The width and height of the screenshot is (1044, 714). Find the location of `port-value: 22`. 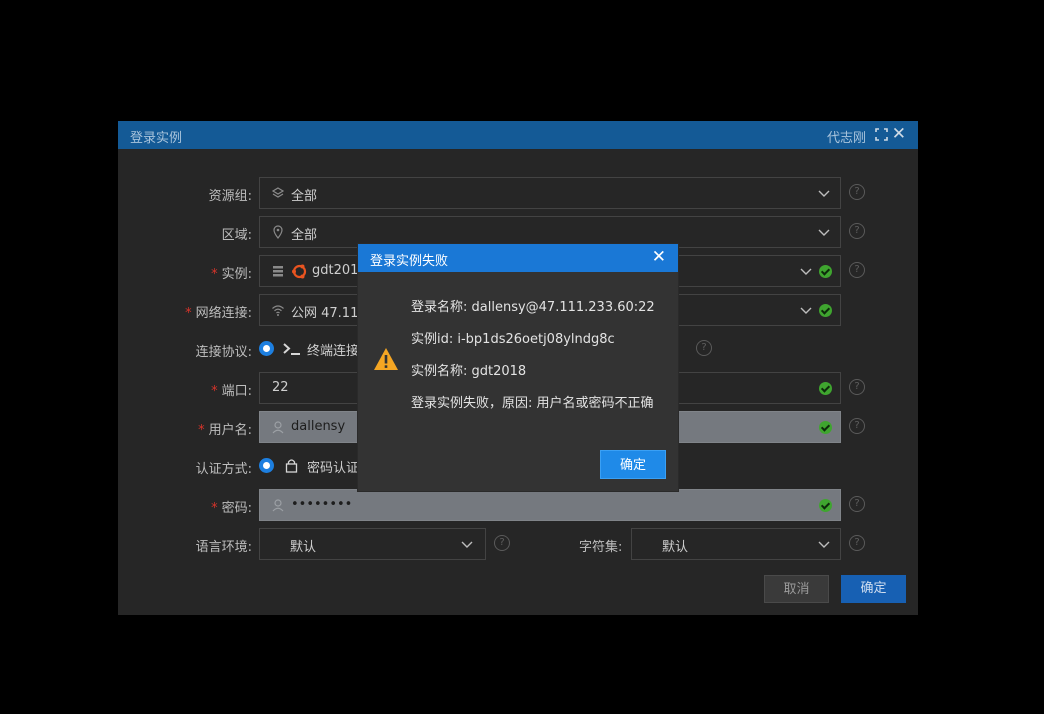

port-value: 22 is located at coordinates (280, 387).